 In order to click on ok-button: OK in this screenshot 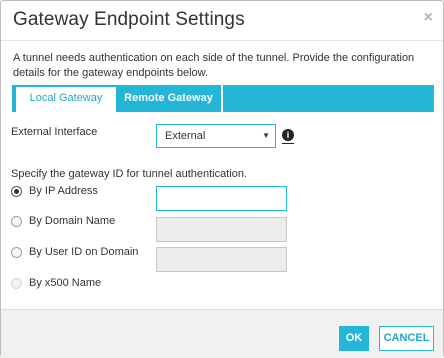, I will do `click(354, 338)`.